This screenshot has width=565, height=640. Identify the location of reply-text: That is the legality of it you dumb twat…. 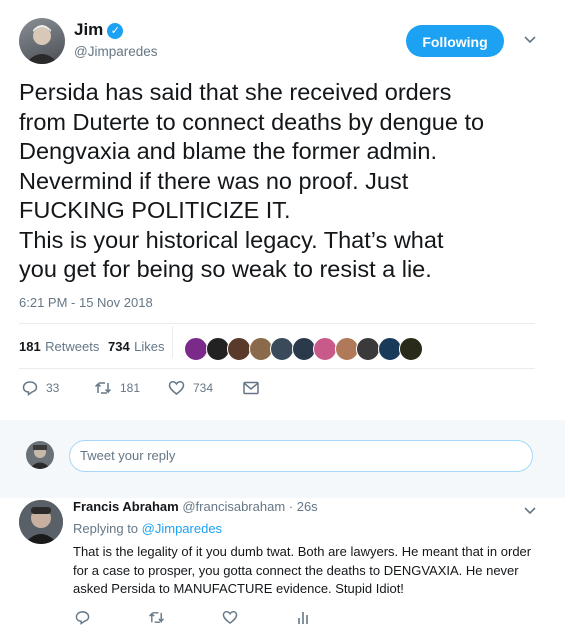
(302, 570).